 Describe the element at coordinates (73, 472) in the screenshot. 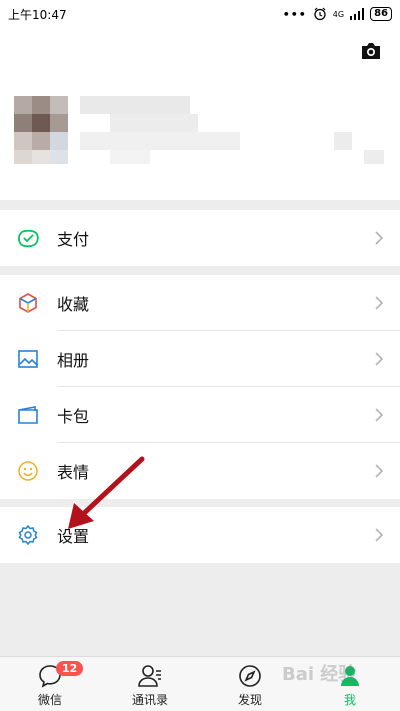

I see `menu-item-label: 表情` at that location.